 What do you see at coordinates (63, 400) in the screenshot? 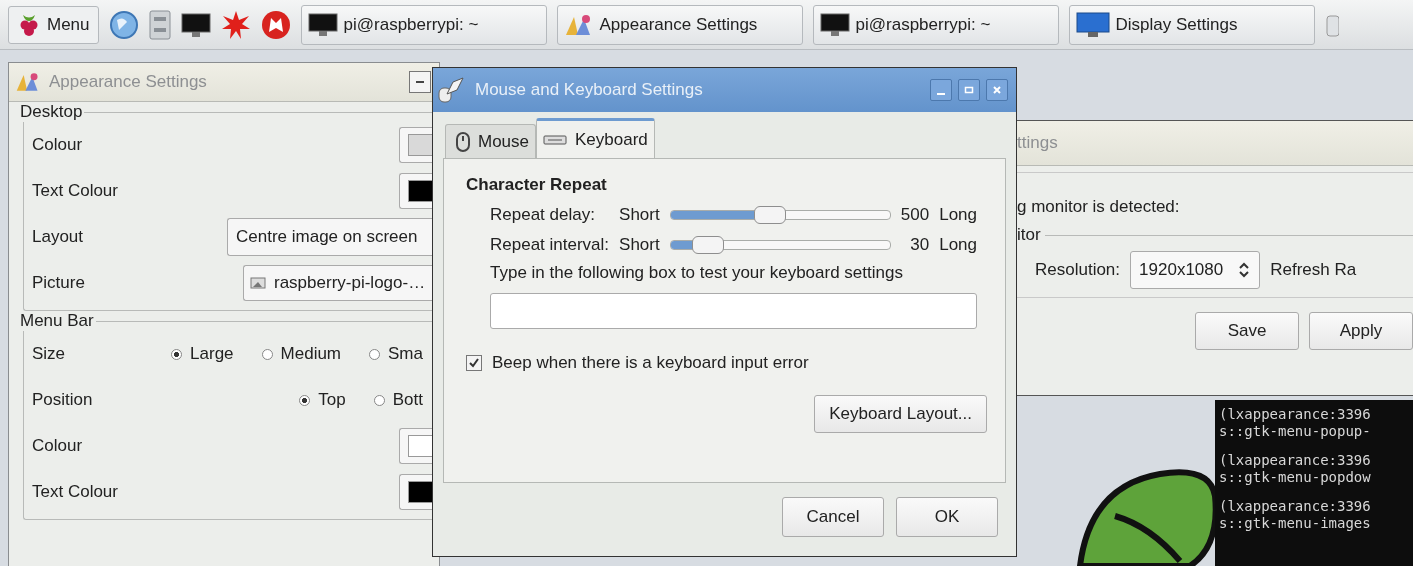
I see `field-label: Position` at bounding box center [63, 400].